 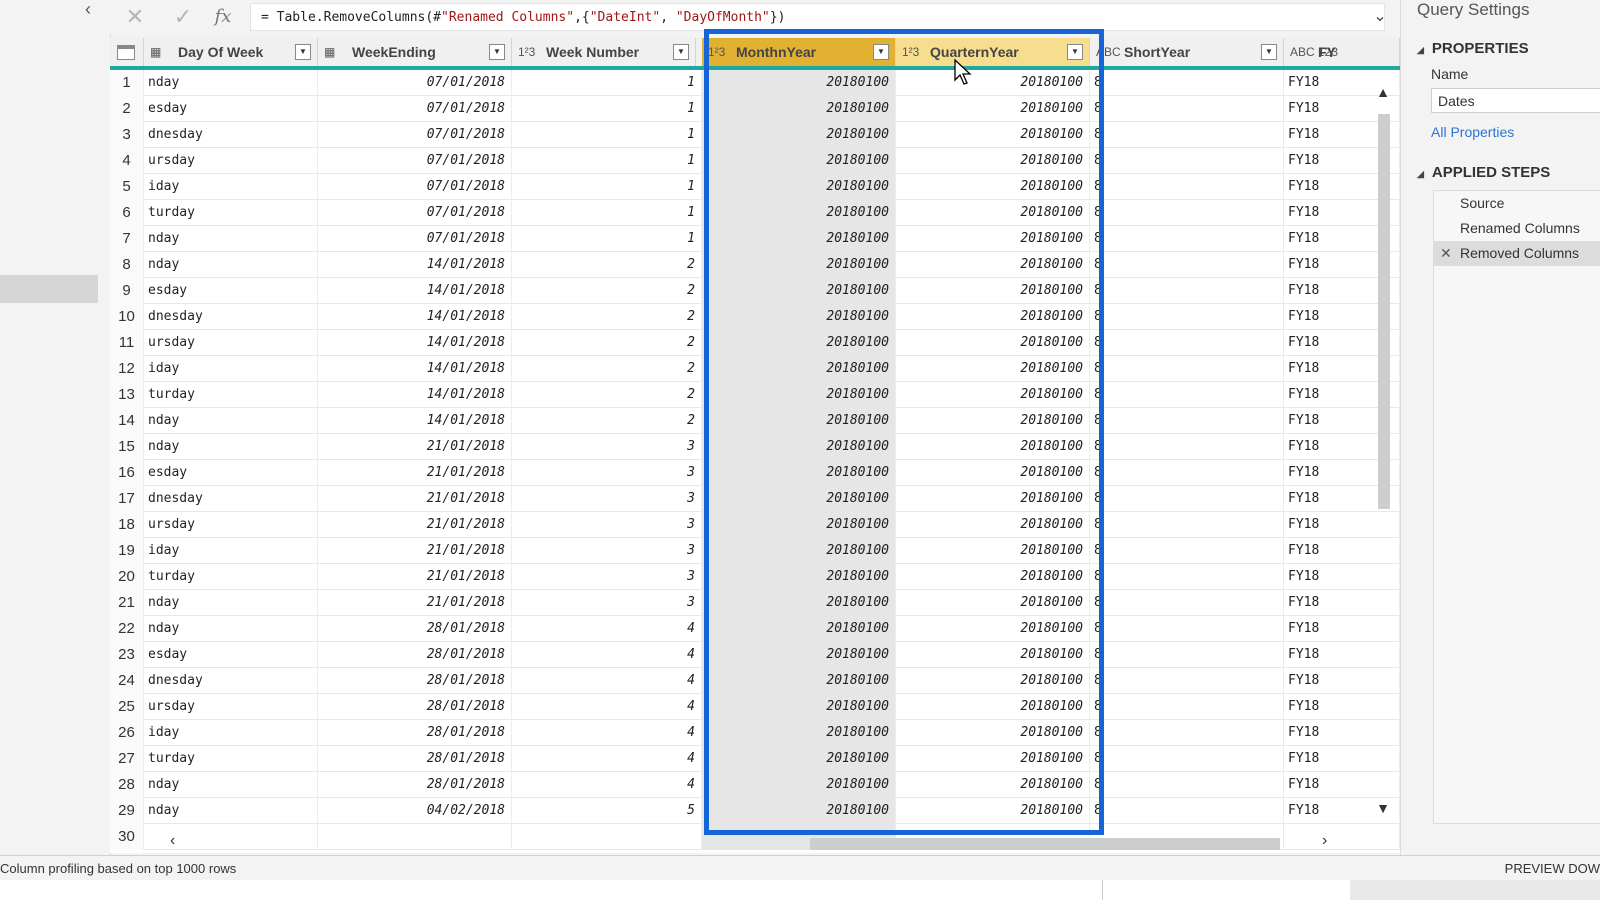 What do you see at coordinates (127, 52) in the screenshot?
I see `table-menu-icon` at bounding box center [127, 52].